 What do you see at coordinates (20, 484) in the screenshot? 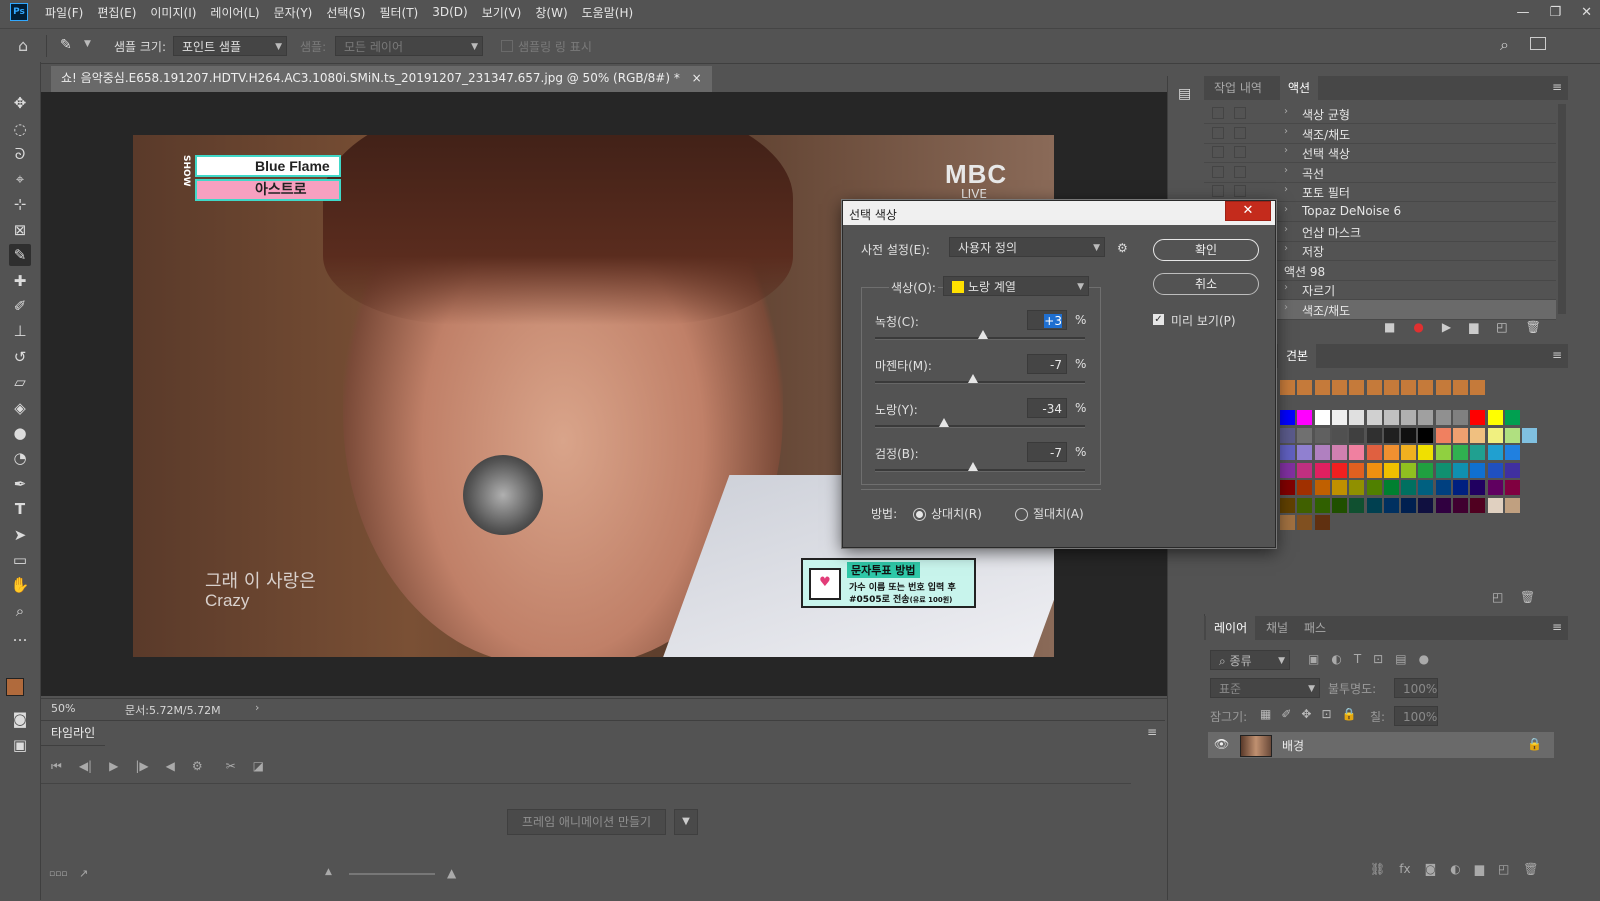
I see `pen-tool-icon: ✒` at bounding box center [20, 484].